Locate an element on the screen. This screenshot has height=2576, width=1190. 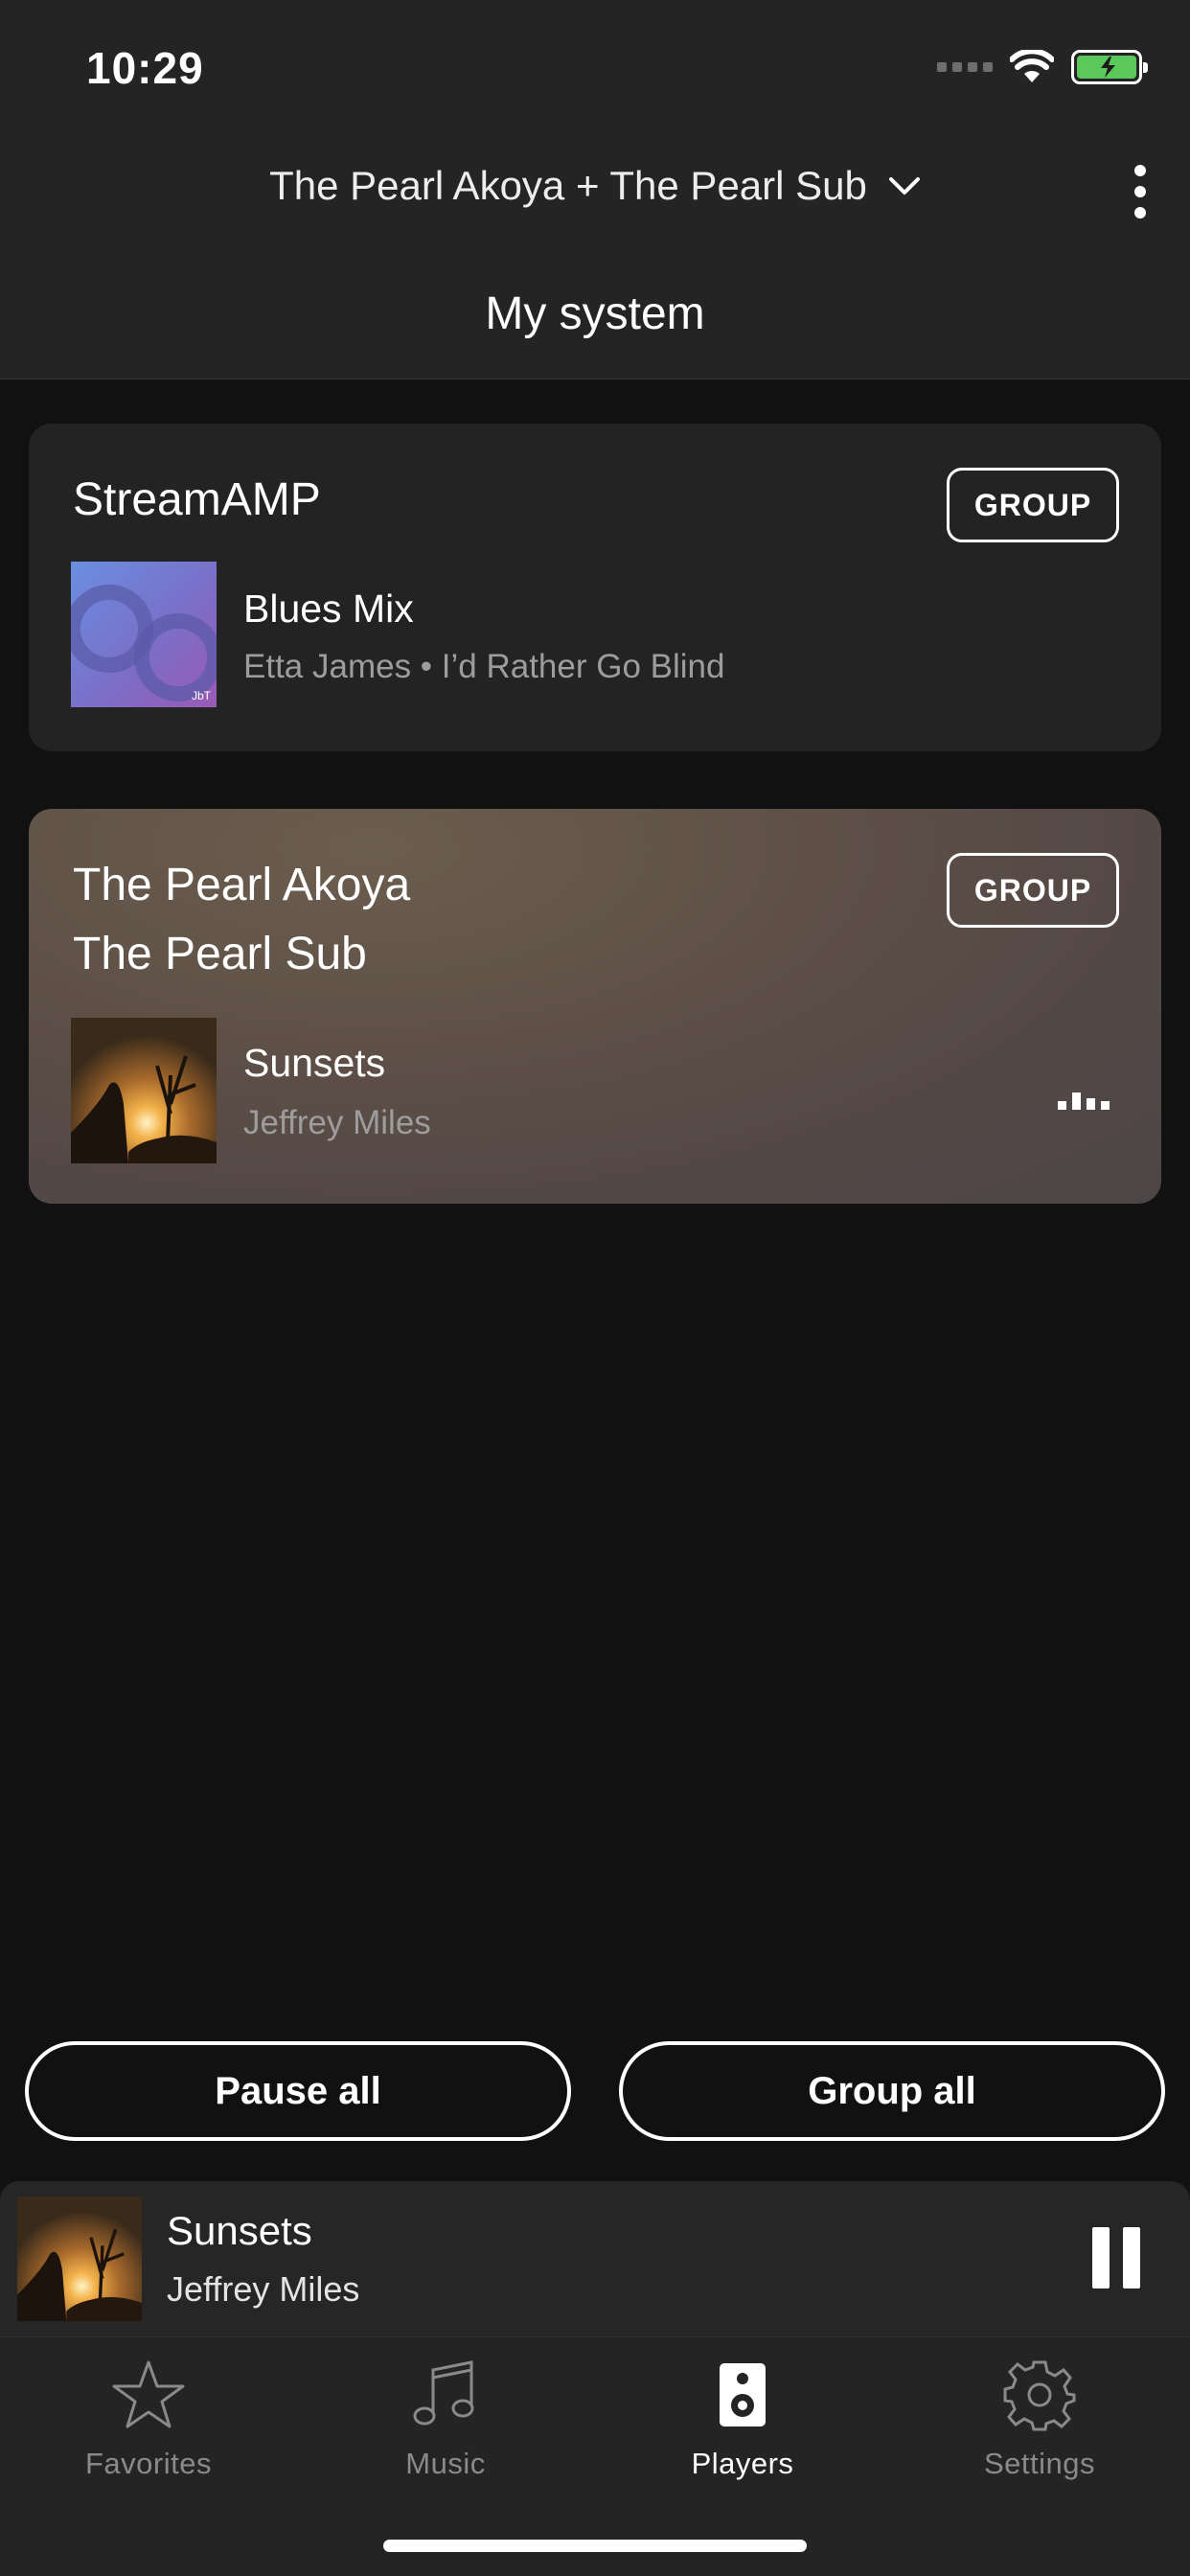
tab-settings: Settings is located at coordinates (1039, 2419).